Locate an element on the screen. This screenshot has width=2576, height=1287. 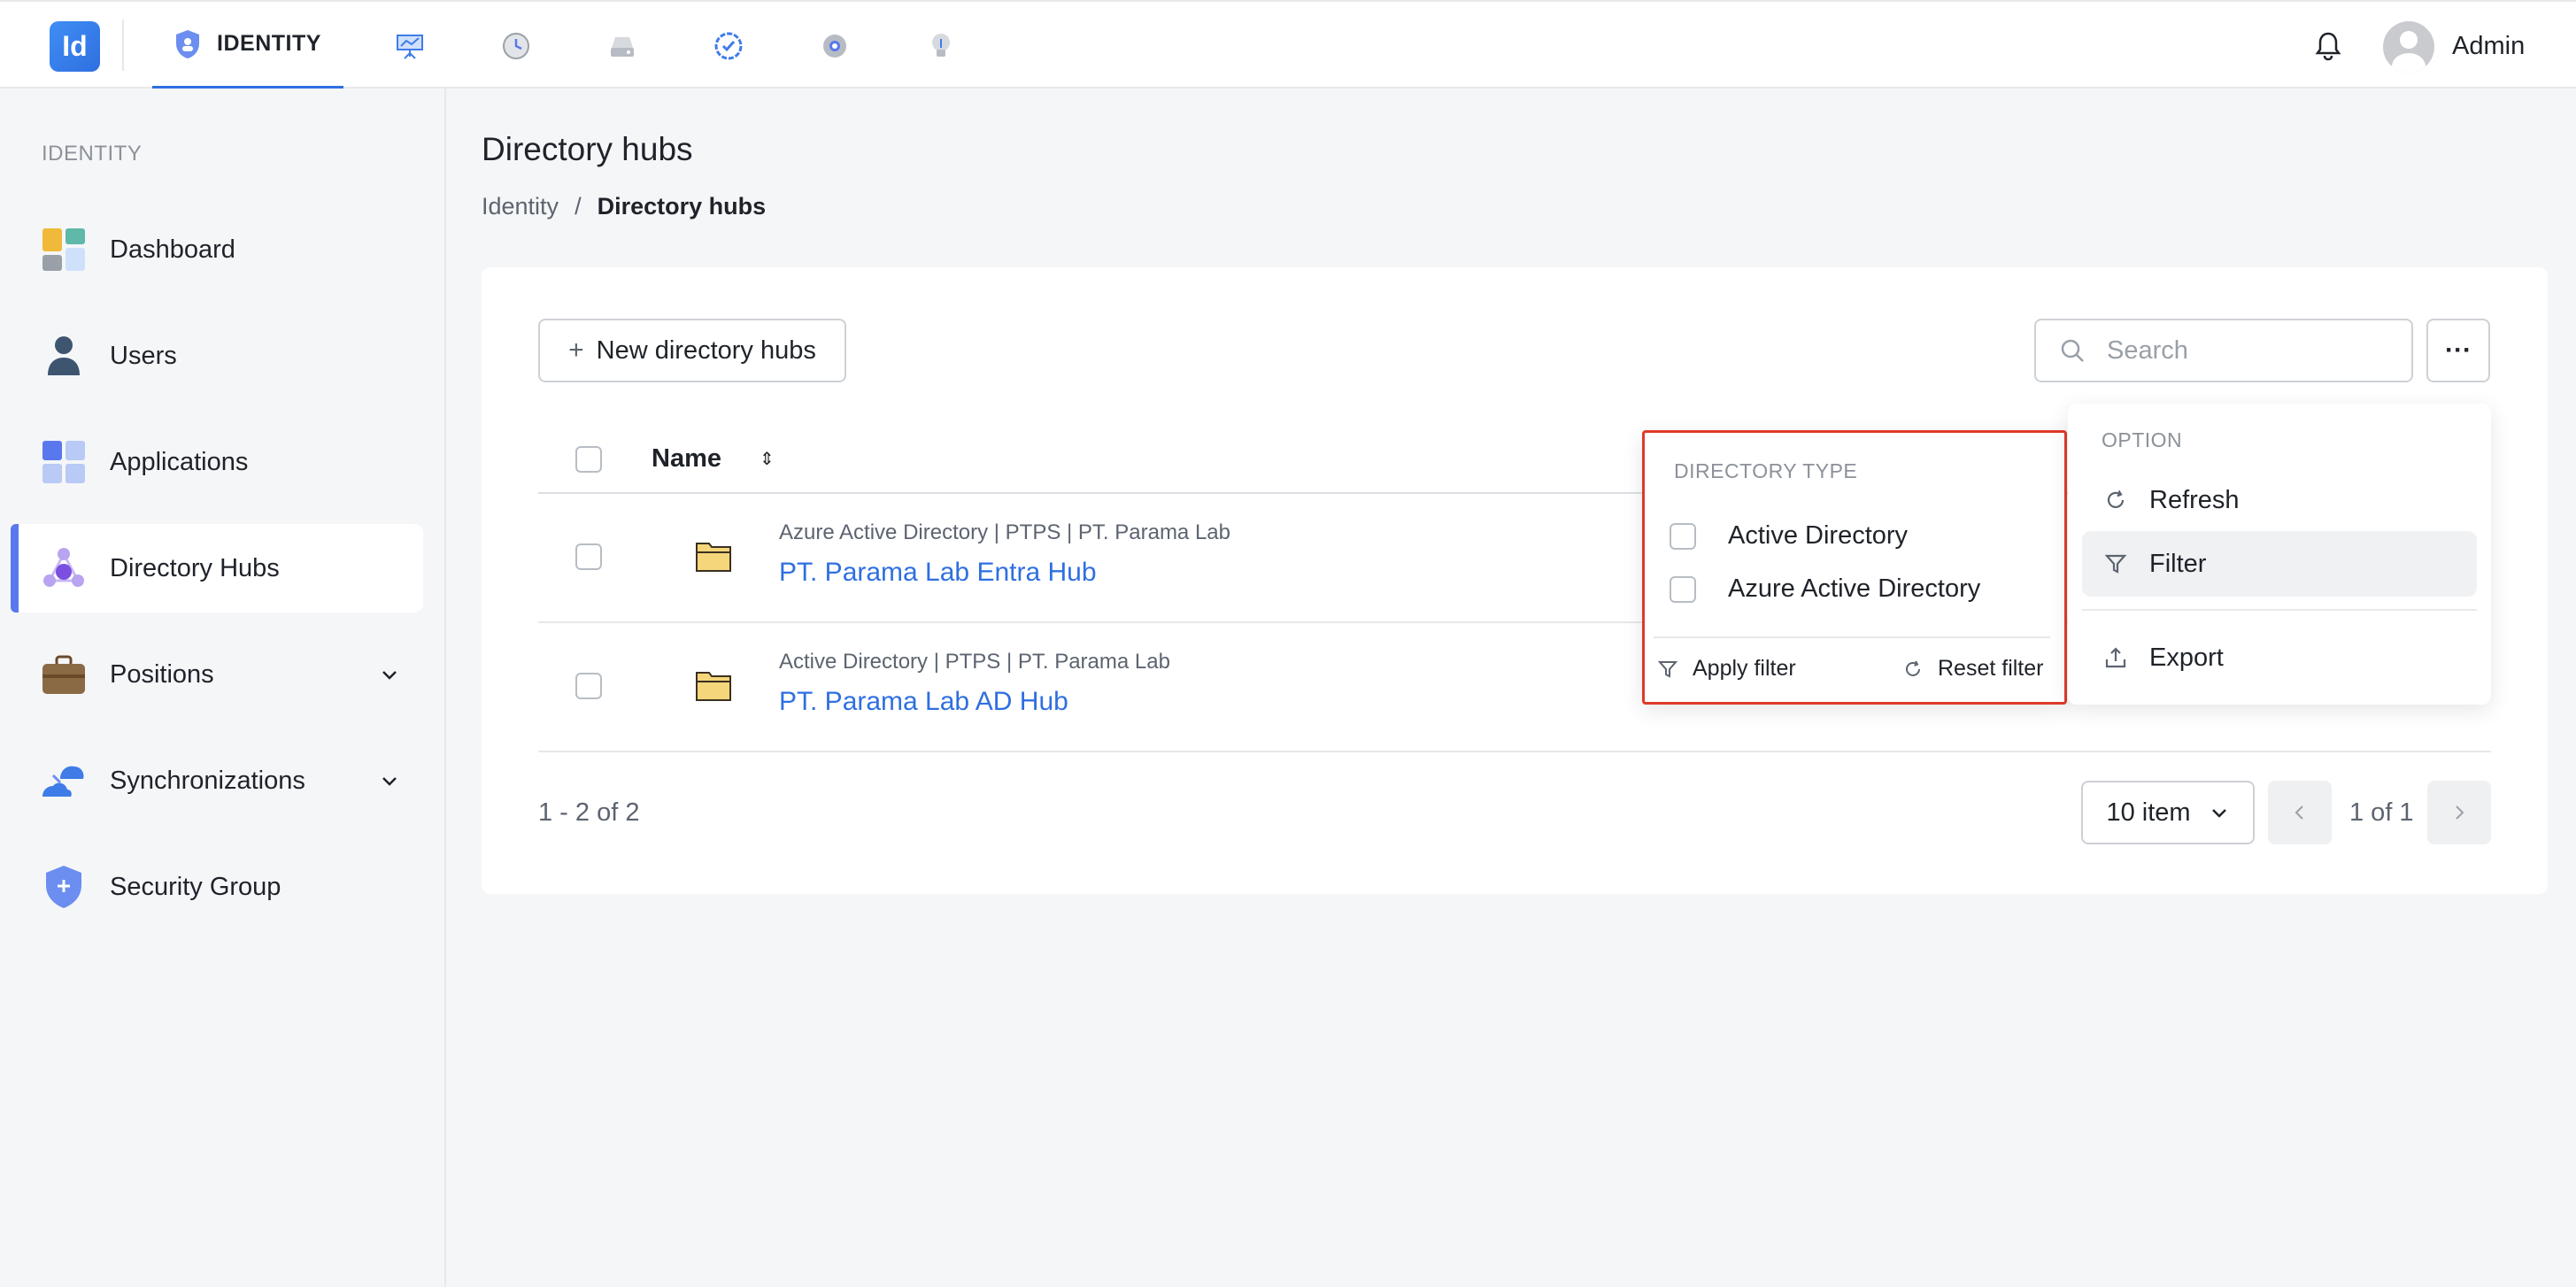
dashboard-icon is located at coordinates (63, 250).